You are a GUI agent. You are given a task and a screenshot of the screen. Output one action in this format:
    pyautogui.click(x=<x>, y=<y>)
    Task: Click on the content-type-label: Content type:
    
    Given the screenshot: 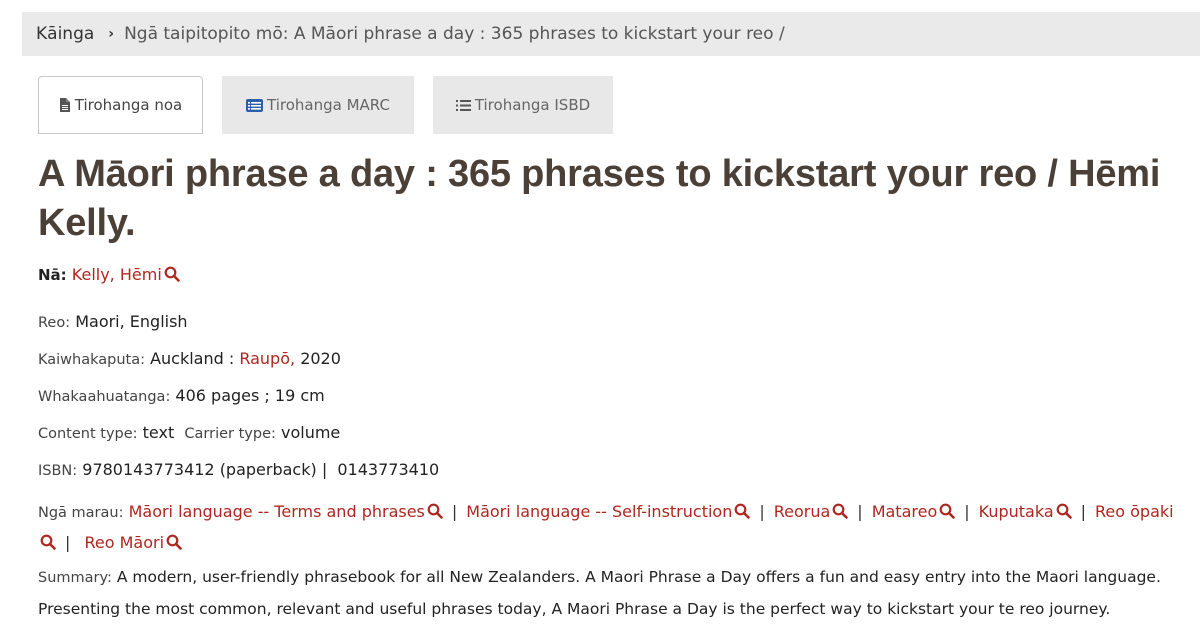 What is the action you would take?
    pyautogui.click(x=88, y=434)
    